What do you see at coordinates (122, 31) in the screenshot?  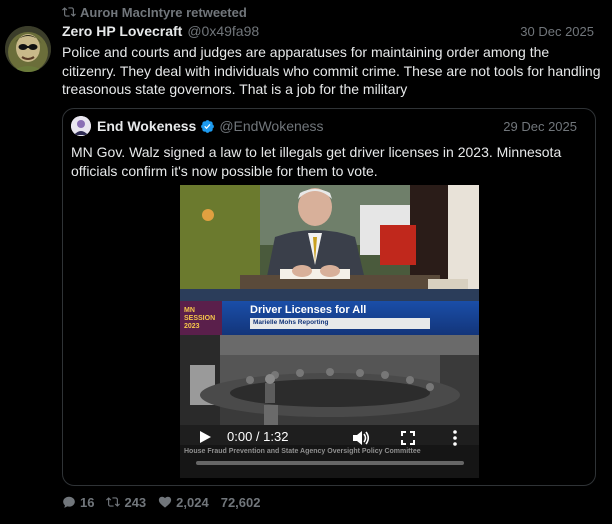 I see `author-name: Zero HP Lovecraft` at bounding box center [122, 31].